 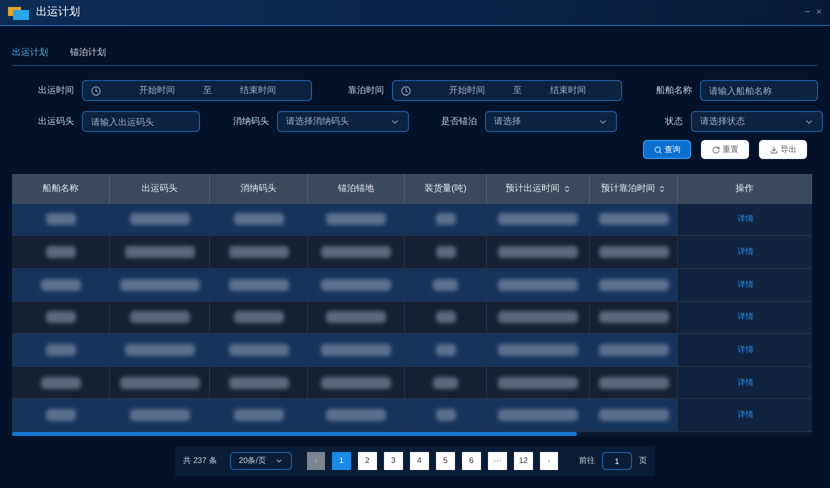 I want to click on horizontal-scrollbar, so click(x=294, y=434).